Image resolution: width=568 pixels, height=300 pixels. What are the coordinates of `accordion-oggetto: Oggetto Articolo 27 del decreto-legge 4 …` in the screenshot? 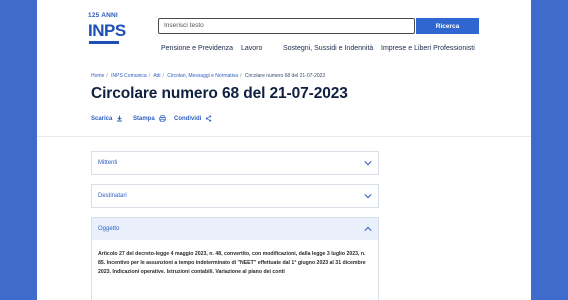 It's located at (235, 258).